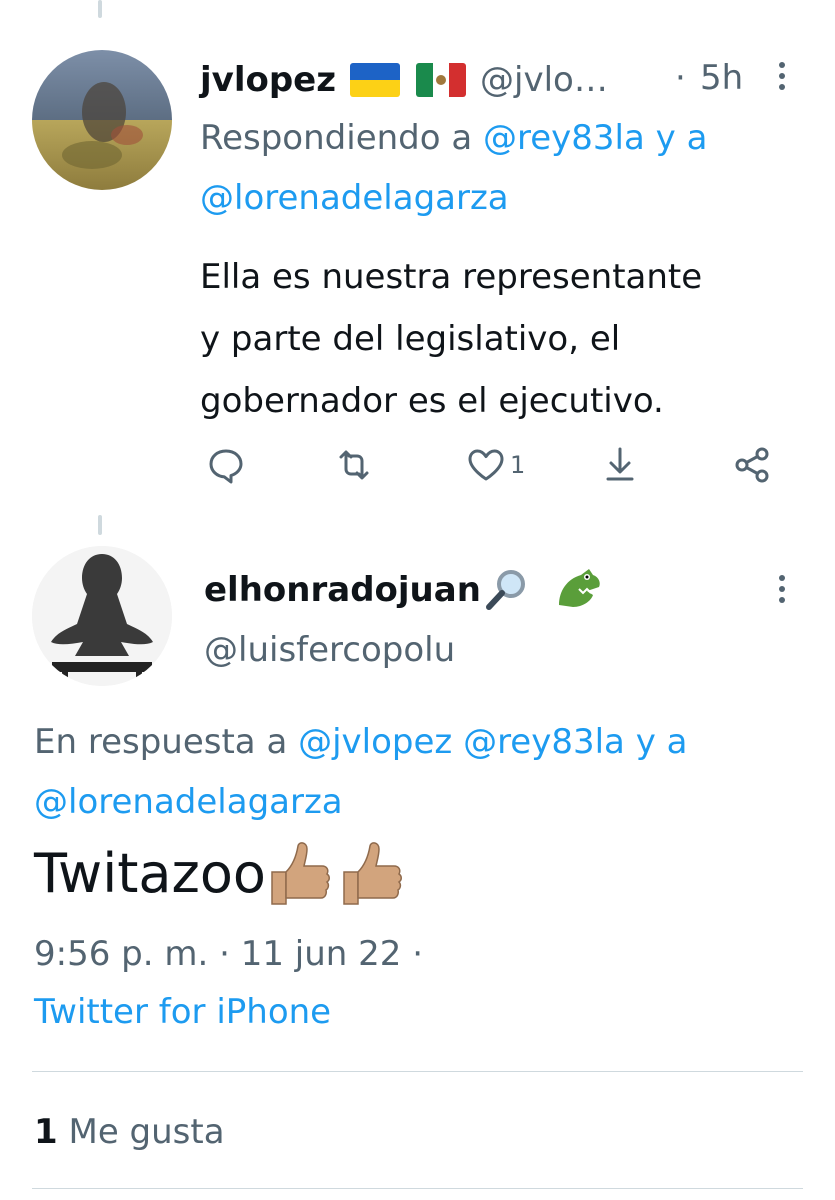 The image size is (835, 1200). What do you see at coordinates (161, 742) in the screenshot?
I see `replying-prefix: En respuesta a` at bounding box center [161, 742].